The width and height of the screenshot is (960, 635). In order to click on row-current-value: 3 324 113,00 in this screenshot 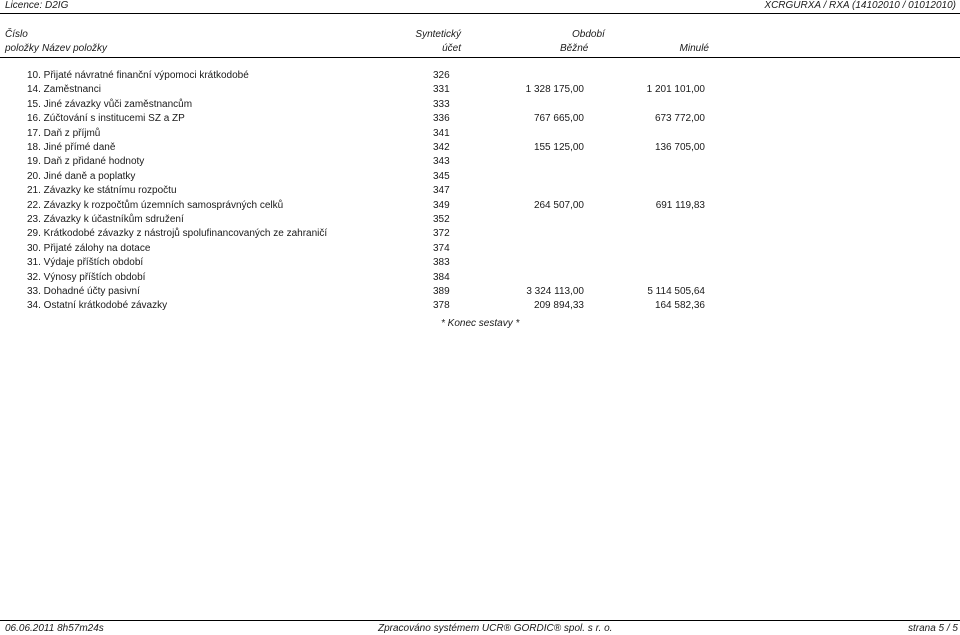, I will do `click(555, 291)`.